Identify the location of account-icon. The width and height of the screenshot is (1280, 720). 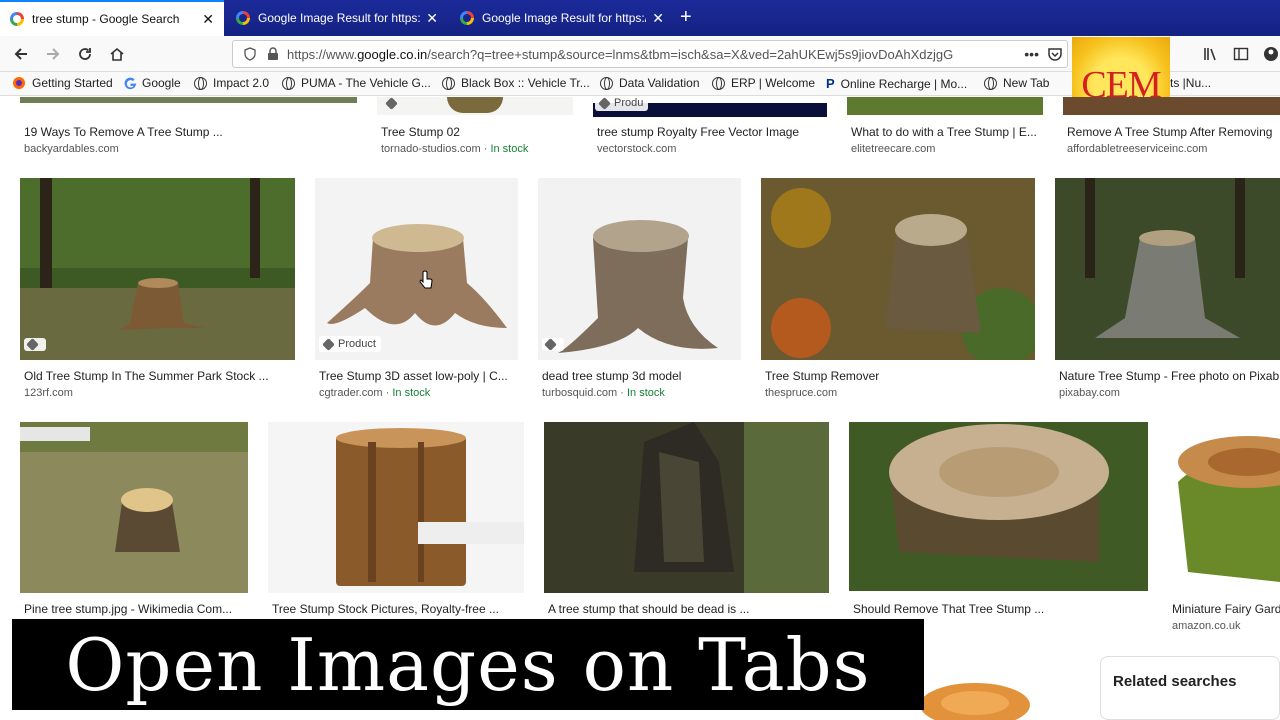
(1270, 54).